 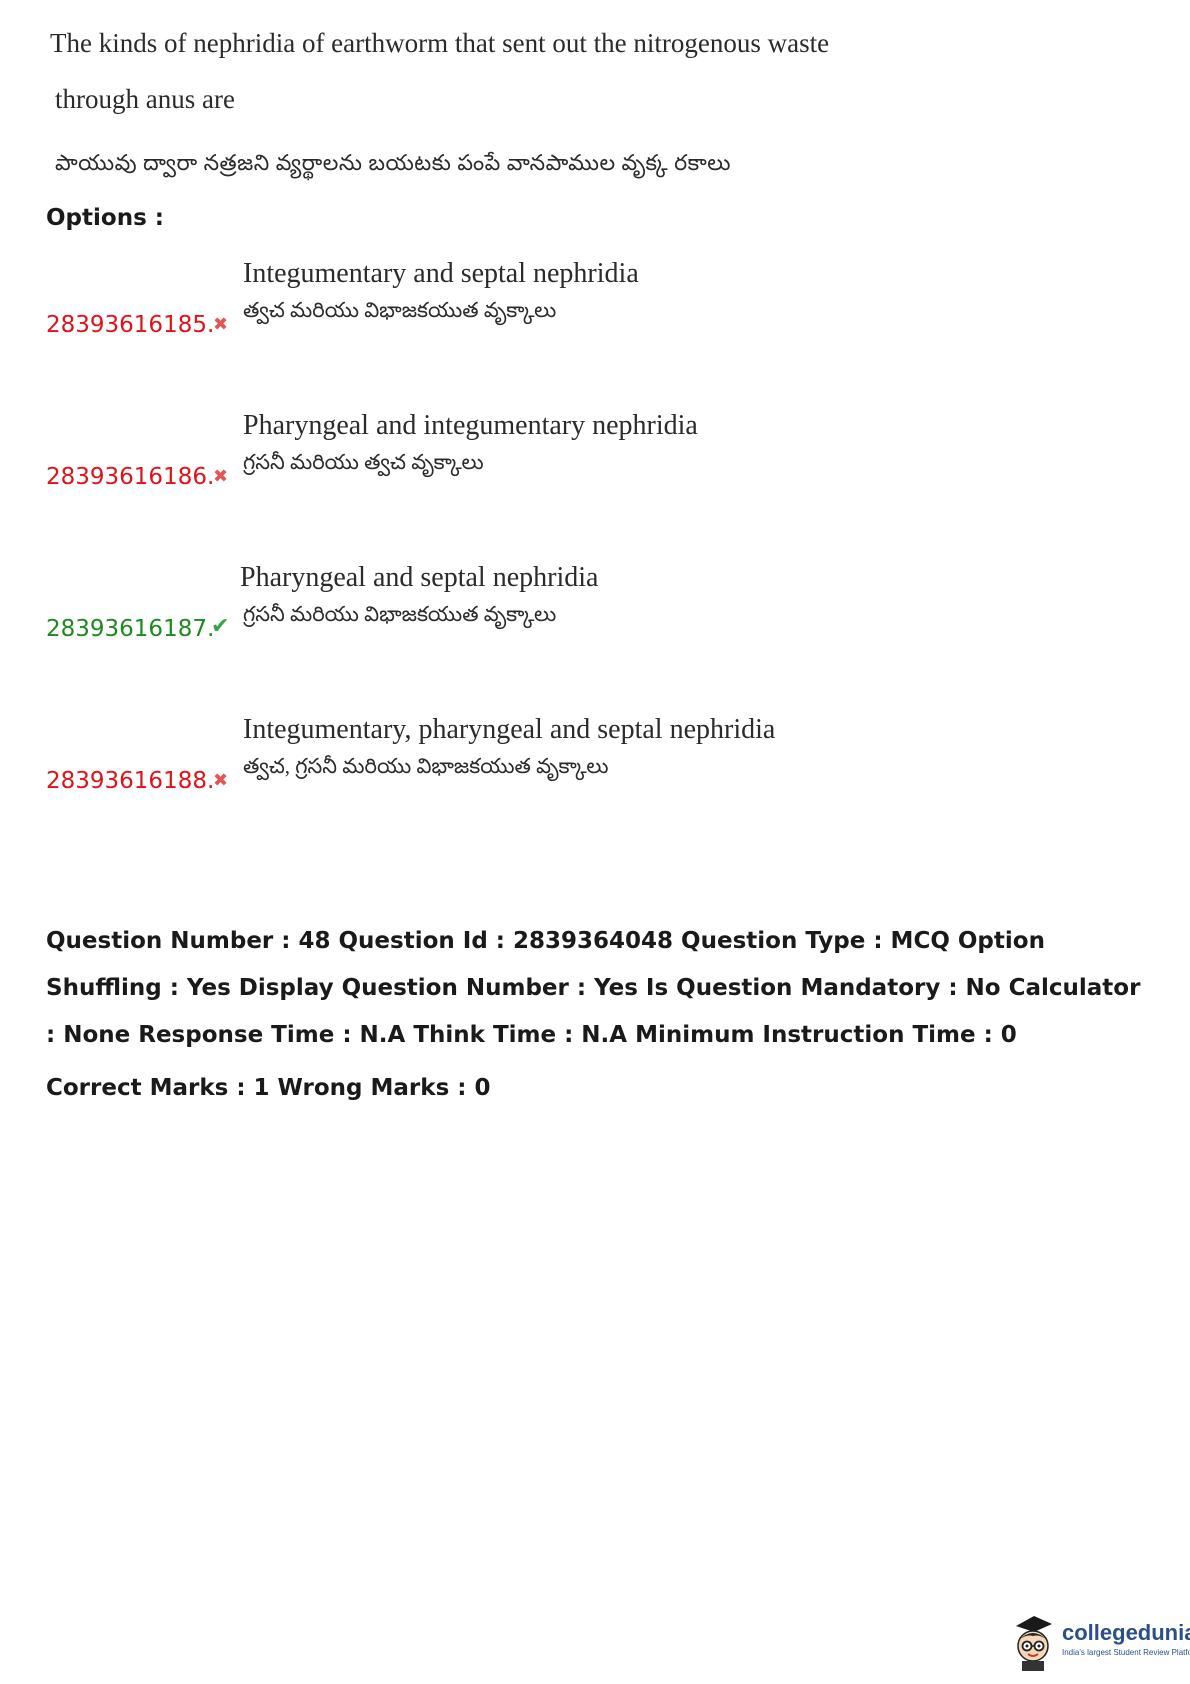 What do you see at coordinates (130, 781) in the screenshot?
I see `option-id: 28393616188.` at bounding box center [130, 781].